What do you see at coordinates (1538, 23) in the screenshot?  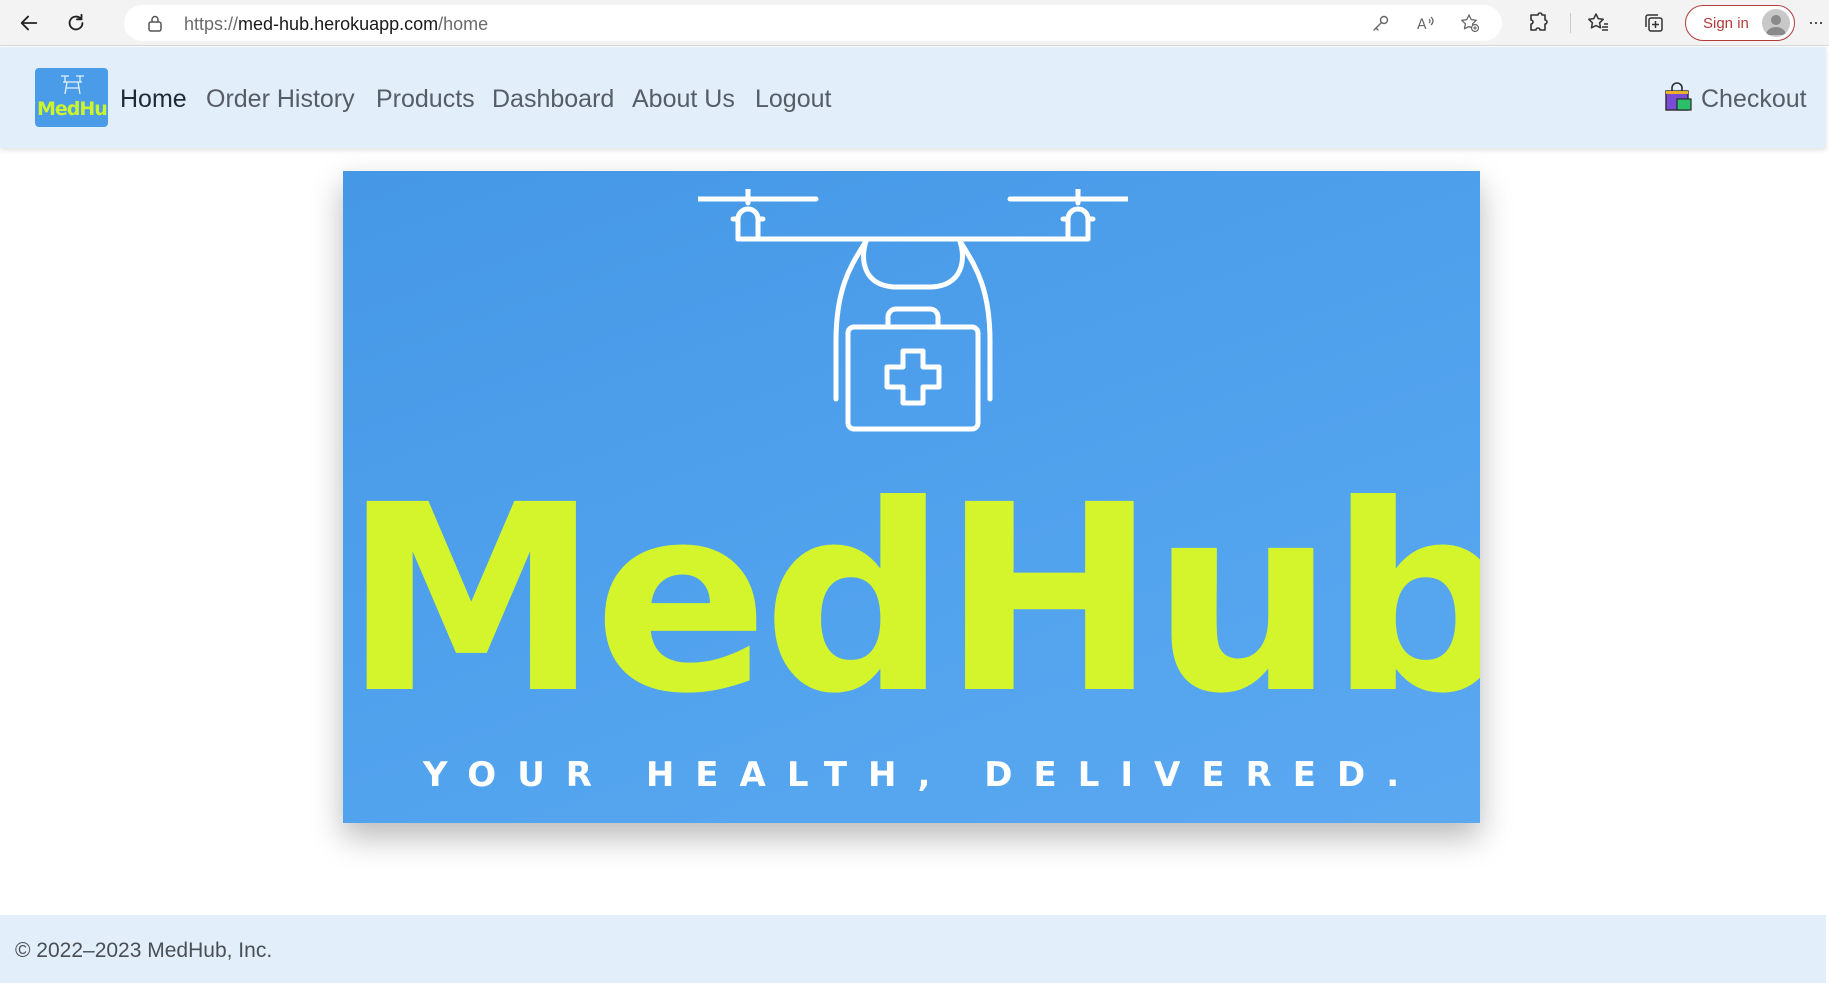 I see `extensions-icon` at bounding box center [1538, 23].